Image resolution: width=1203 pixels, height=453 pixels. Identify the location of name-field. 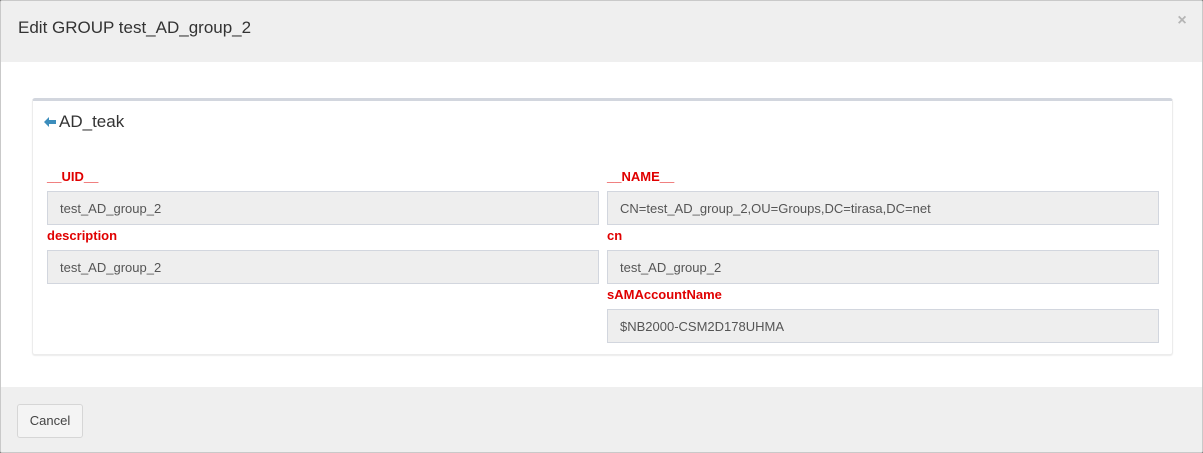
(883, 208).